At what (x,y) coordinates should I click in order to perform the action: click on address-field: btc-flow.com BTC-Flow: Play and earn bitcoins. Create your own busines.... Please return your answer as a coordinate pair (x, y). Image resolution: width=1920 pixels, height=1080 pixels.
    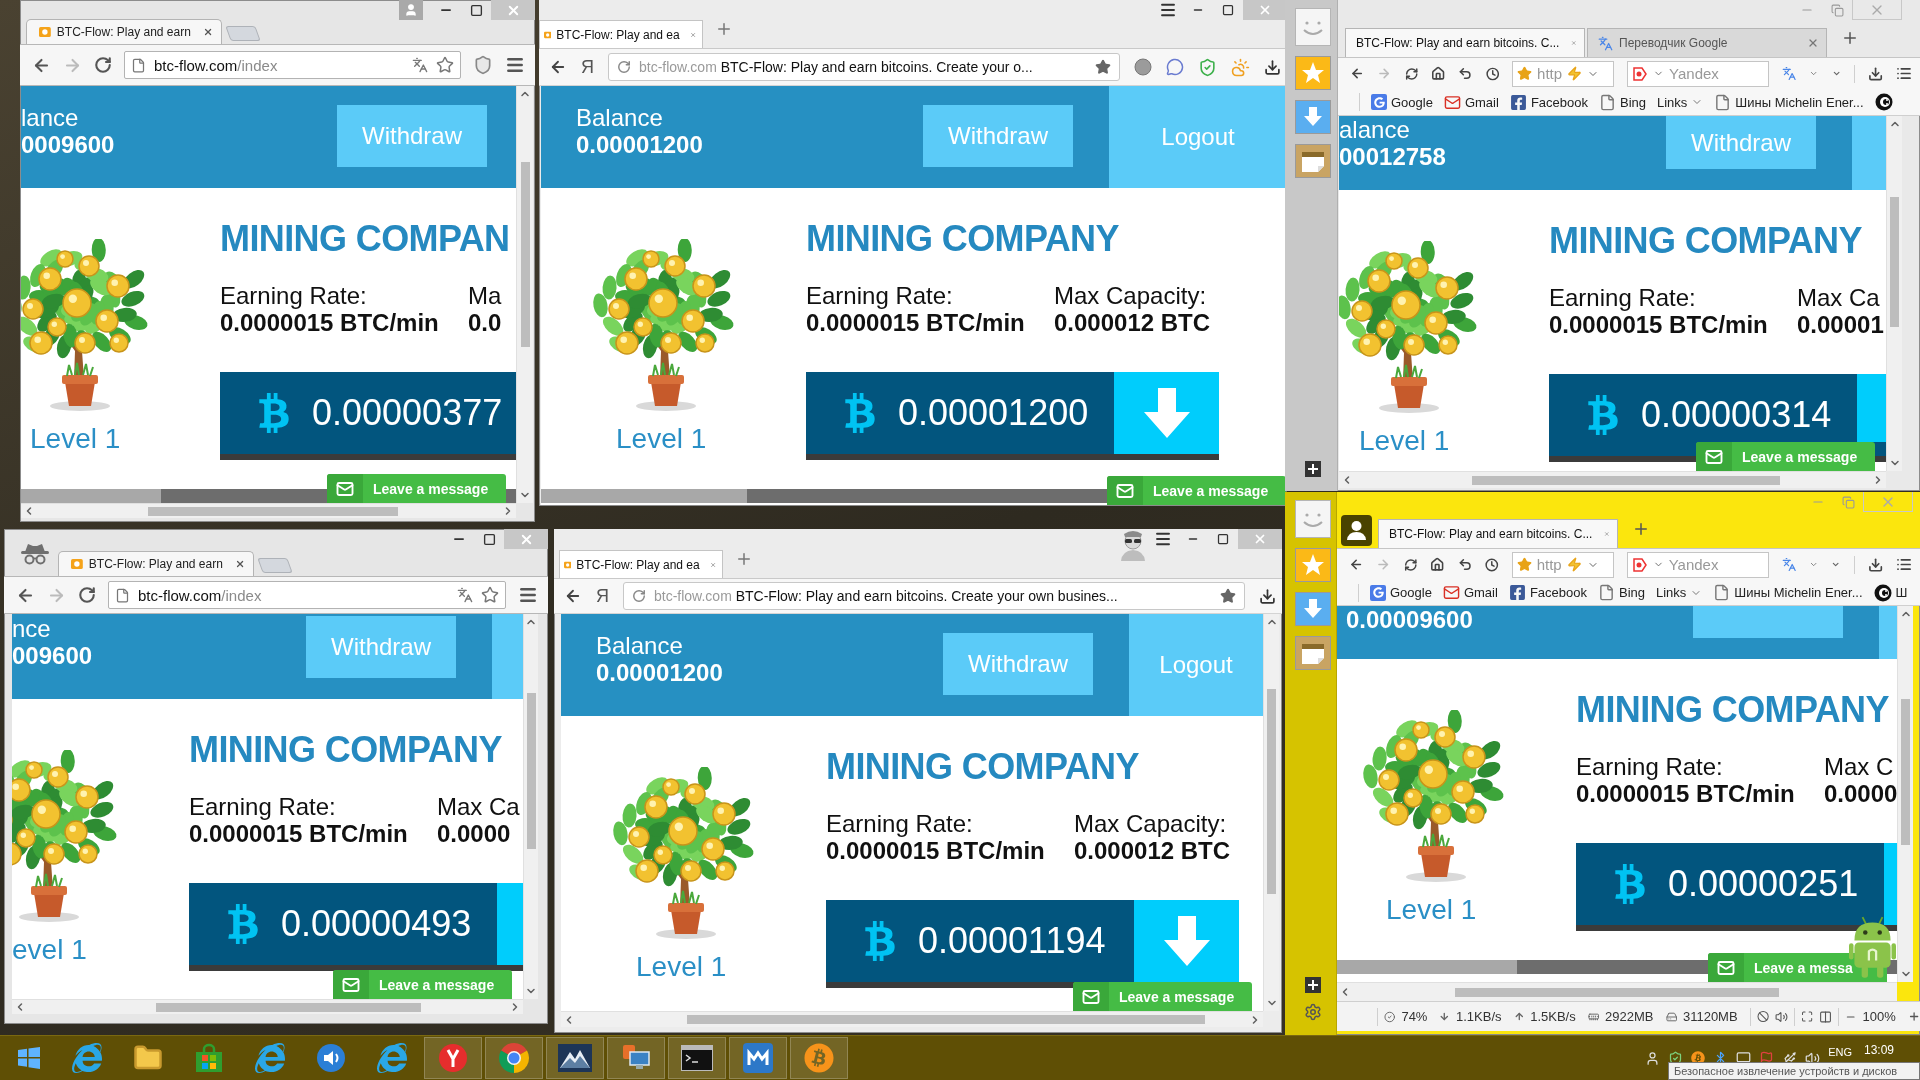
    Looking at the image, I should click on (934, 596).